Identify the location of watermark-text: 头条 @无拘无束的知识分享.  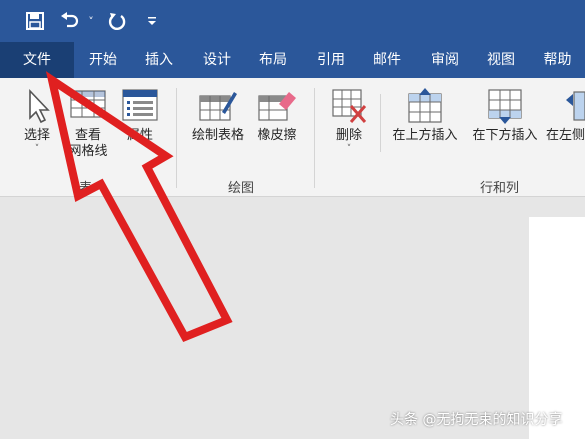
(476, 420).